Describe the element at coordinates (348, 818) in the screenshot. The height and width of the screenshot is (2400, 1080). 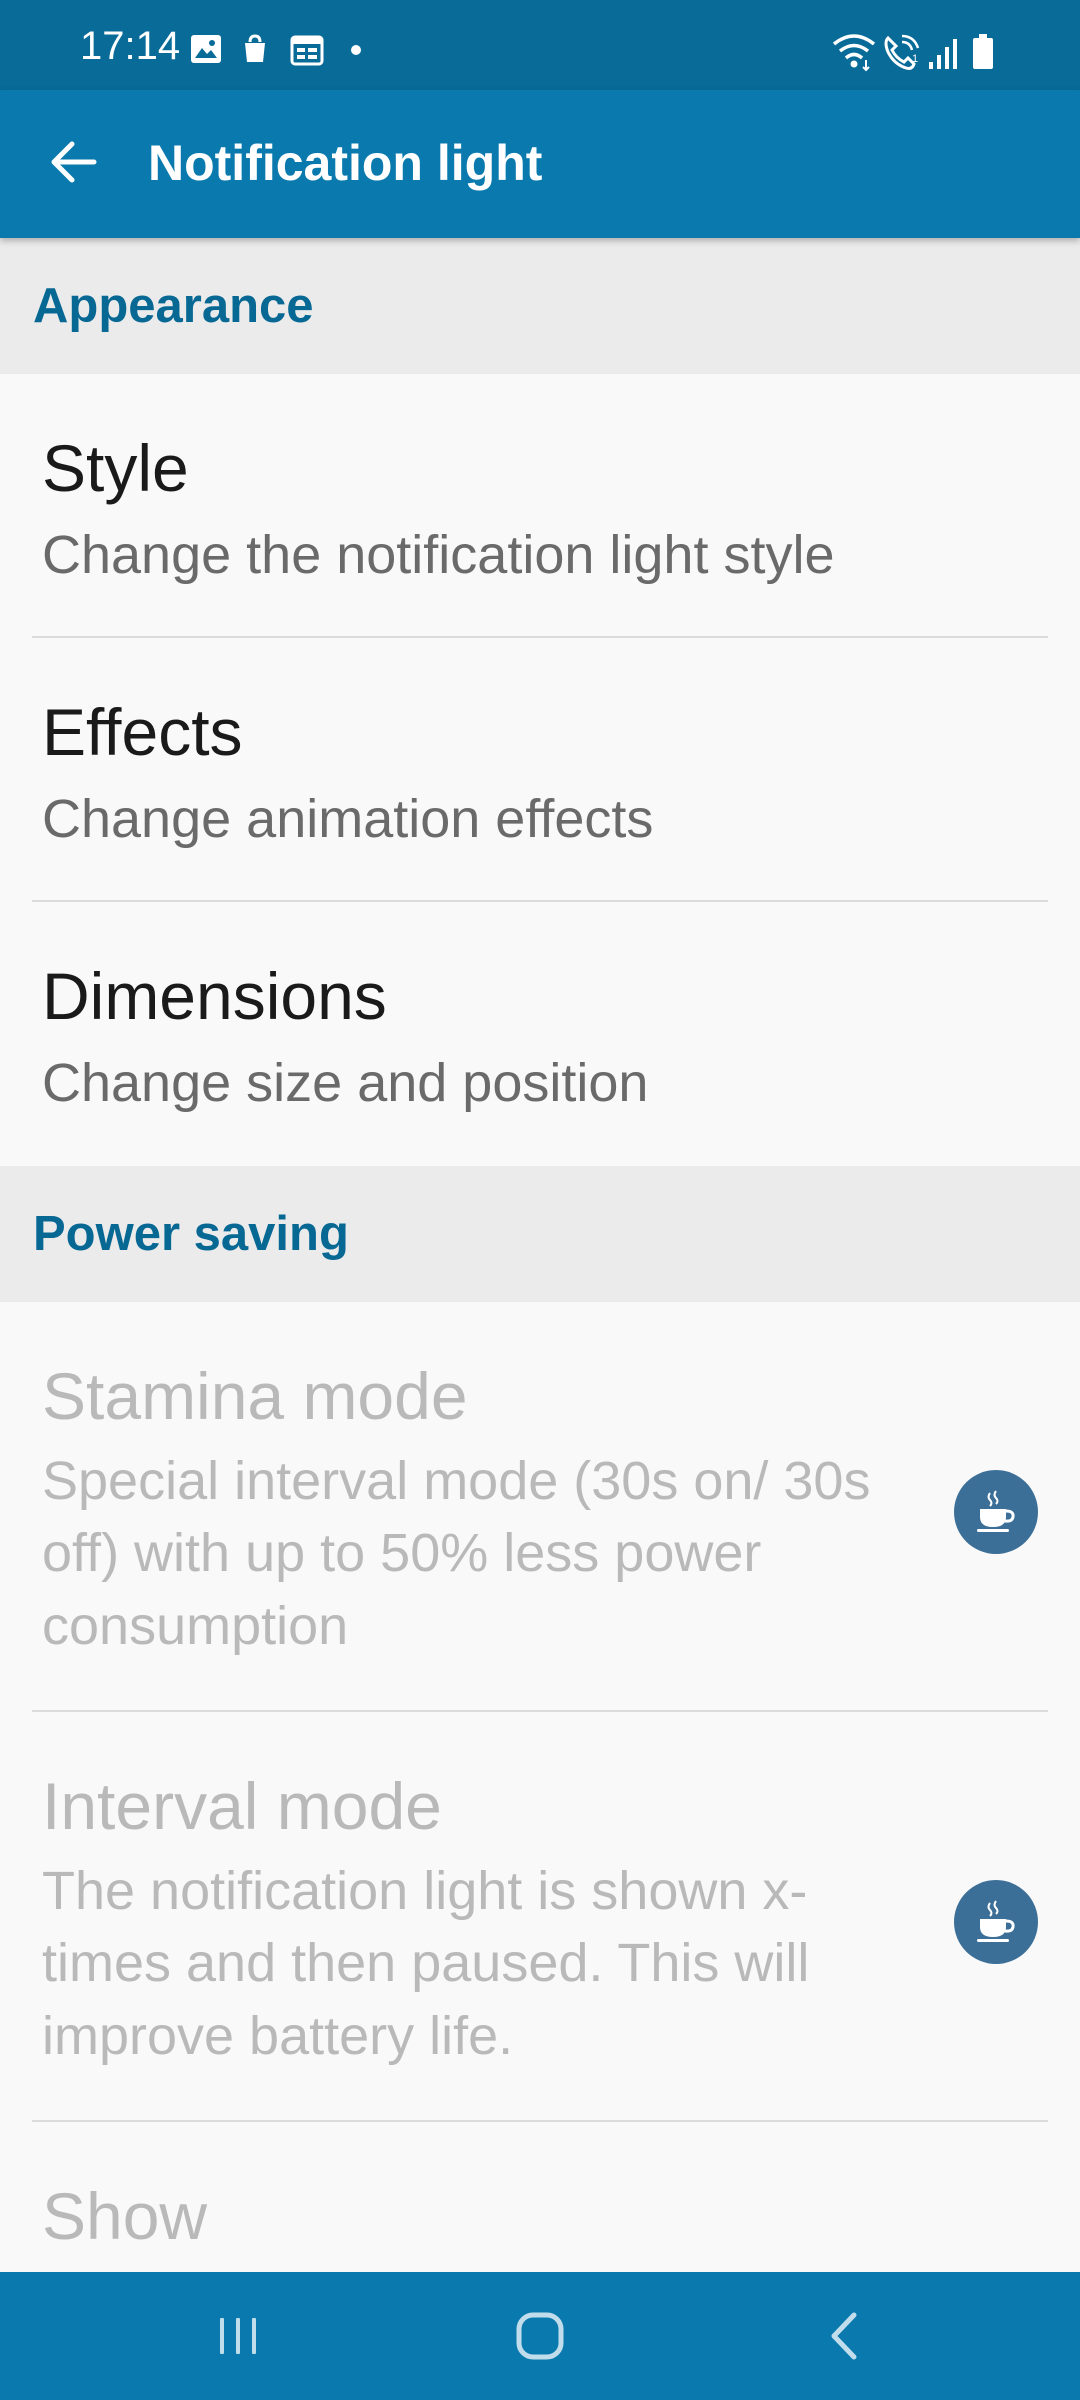
I see `pref-summary: Change animation effects` at that location.